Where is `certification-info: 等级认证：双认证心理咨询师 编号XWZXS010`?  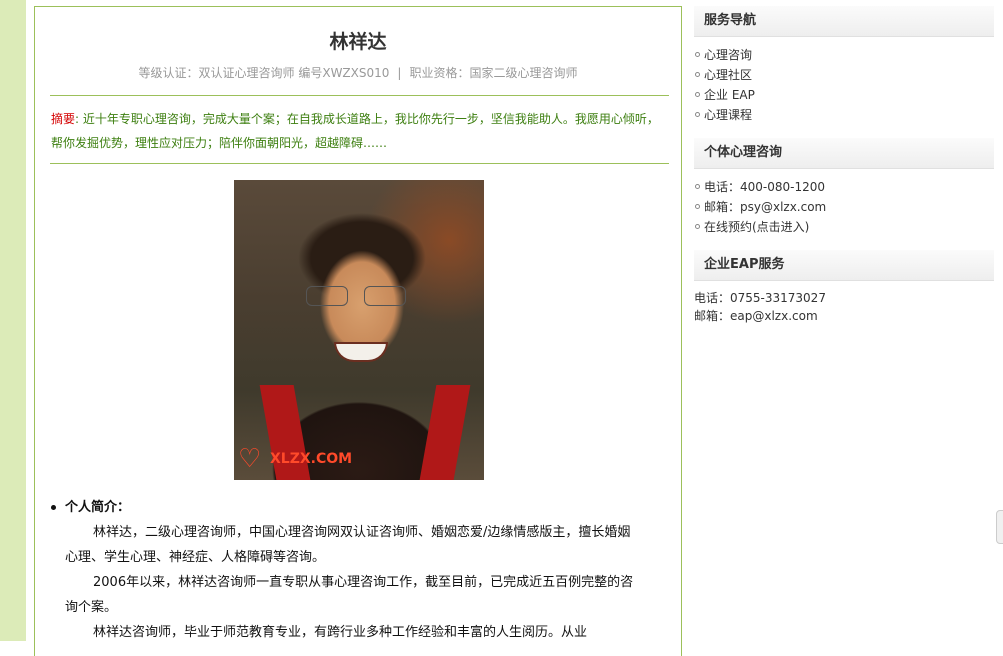
certification-info: 等级认证：双认证心理咨询师 编号XWZXS010 is located at coordinates (264, 73).